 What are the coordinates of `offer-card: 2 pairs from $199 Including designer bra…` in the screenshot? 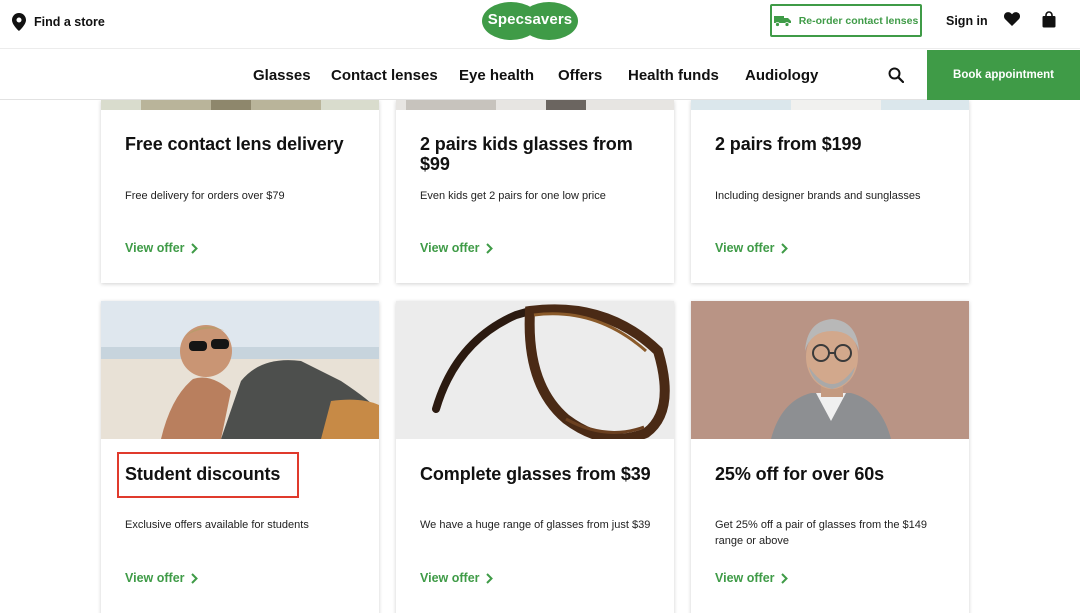 It's located at (830, 191).